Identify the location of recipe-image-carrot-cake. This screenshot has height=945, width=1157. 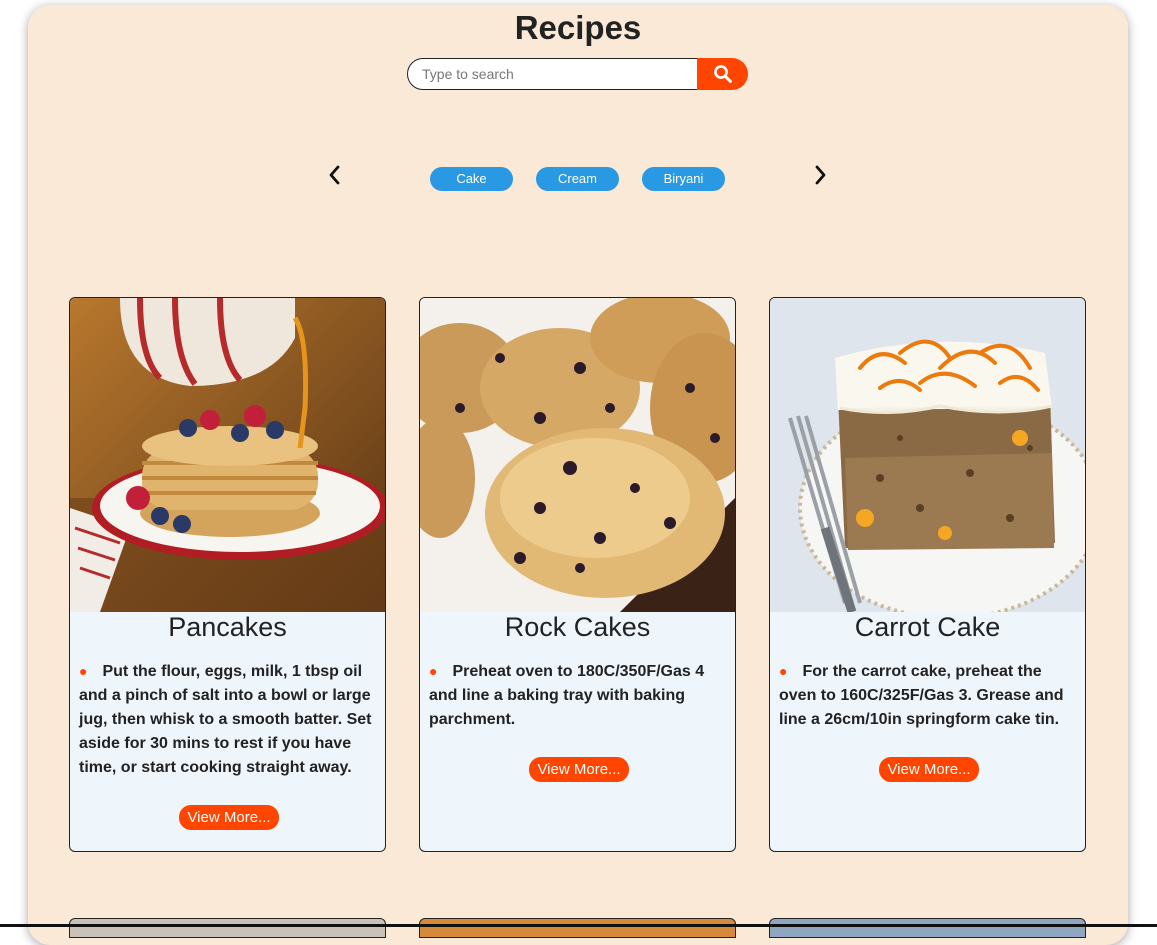
(927, 455).